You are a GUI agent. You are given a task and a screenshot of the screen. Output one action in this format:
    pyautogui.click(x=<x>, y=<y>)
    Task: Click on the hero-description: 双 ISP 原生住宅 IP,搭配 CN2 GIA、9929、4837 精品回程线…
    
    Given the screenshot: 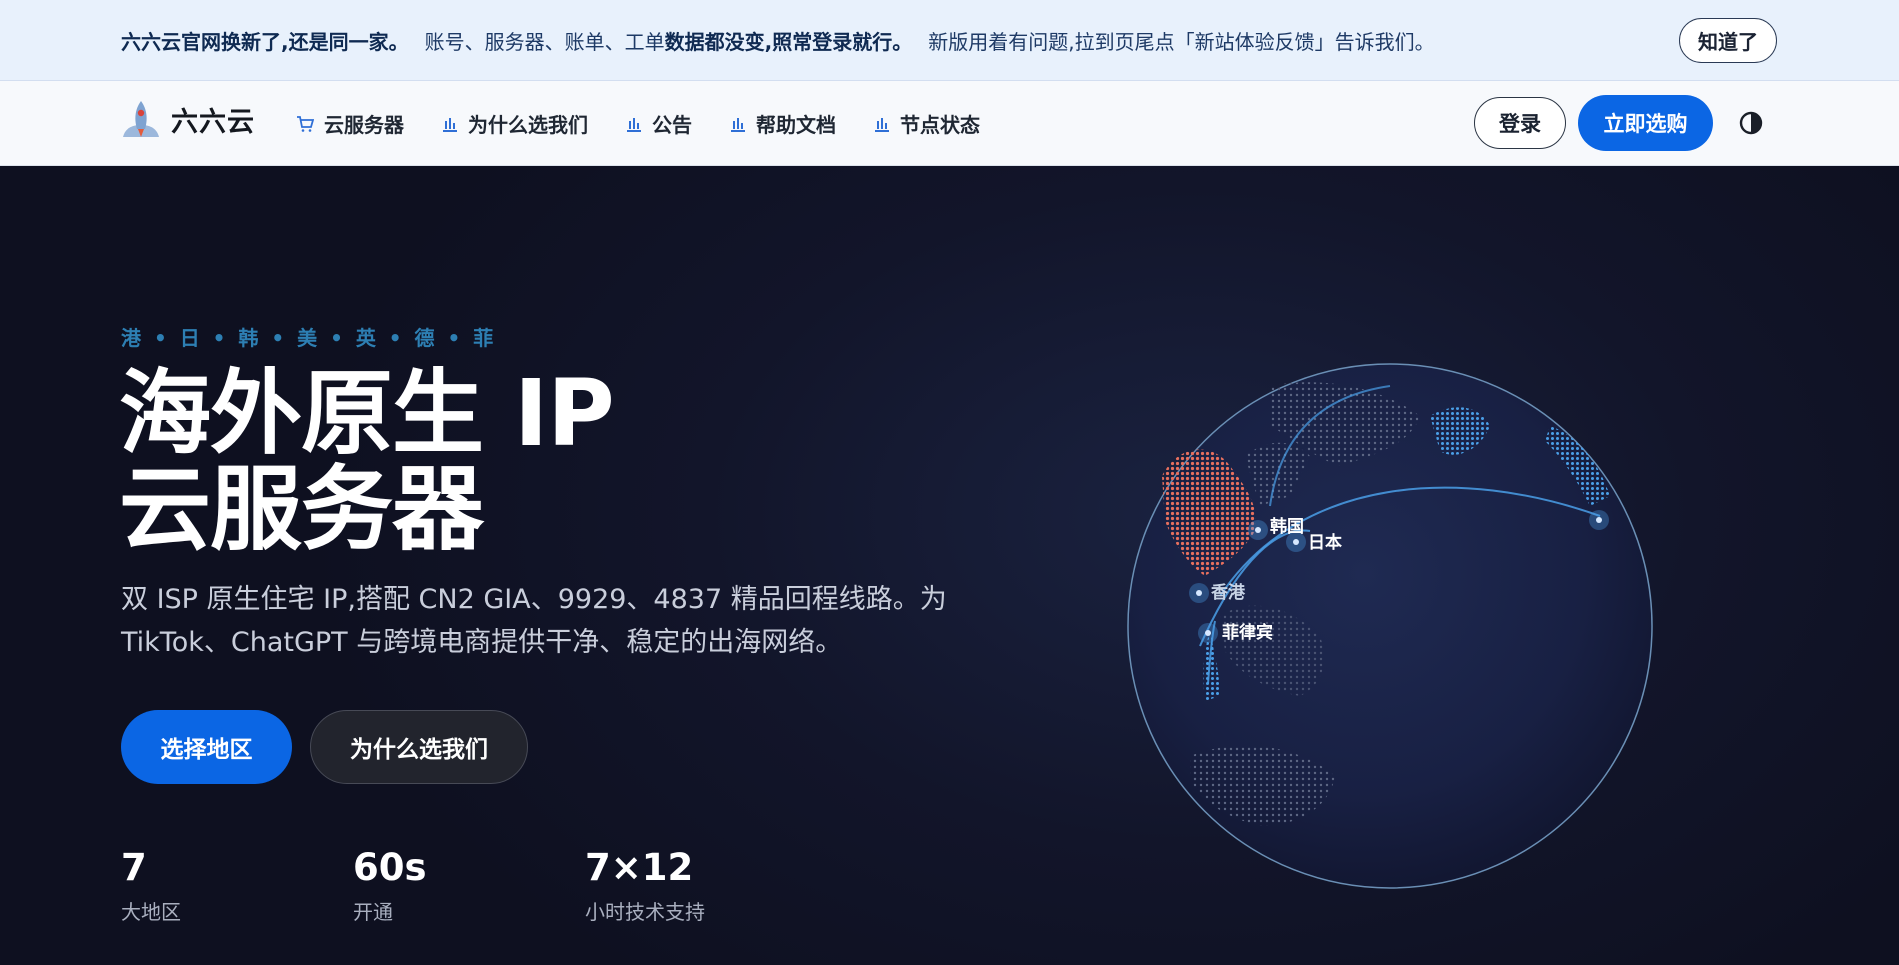 What is the action you would take?
    pyautogui.click(x=534, y=621)
    